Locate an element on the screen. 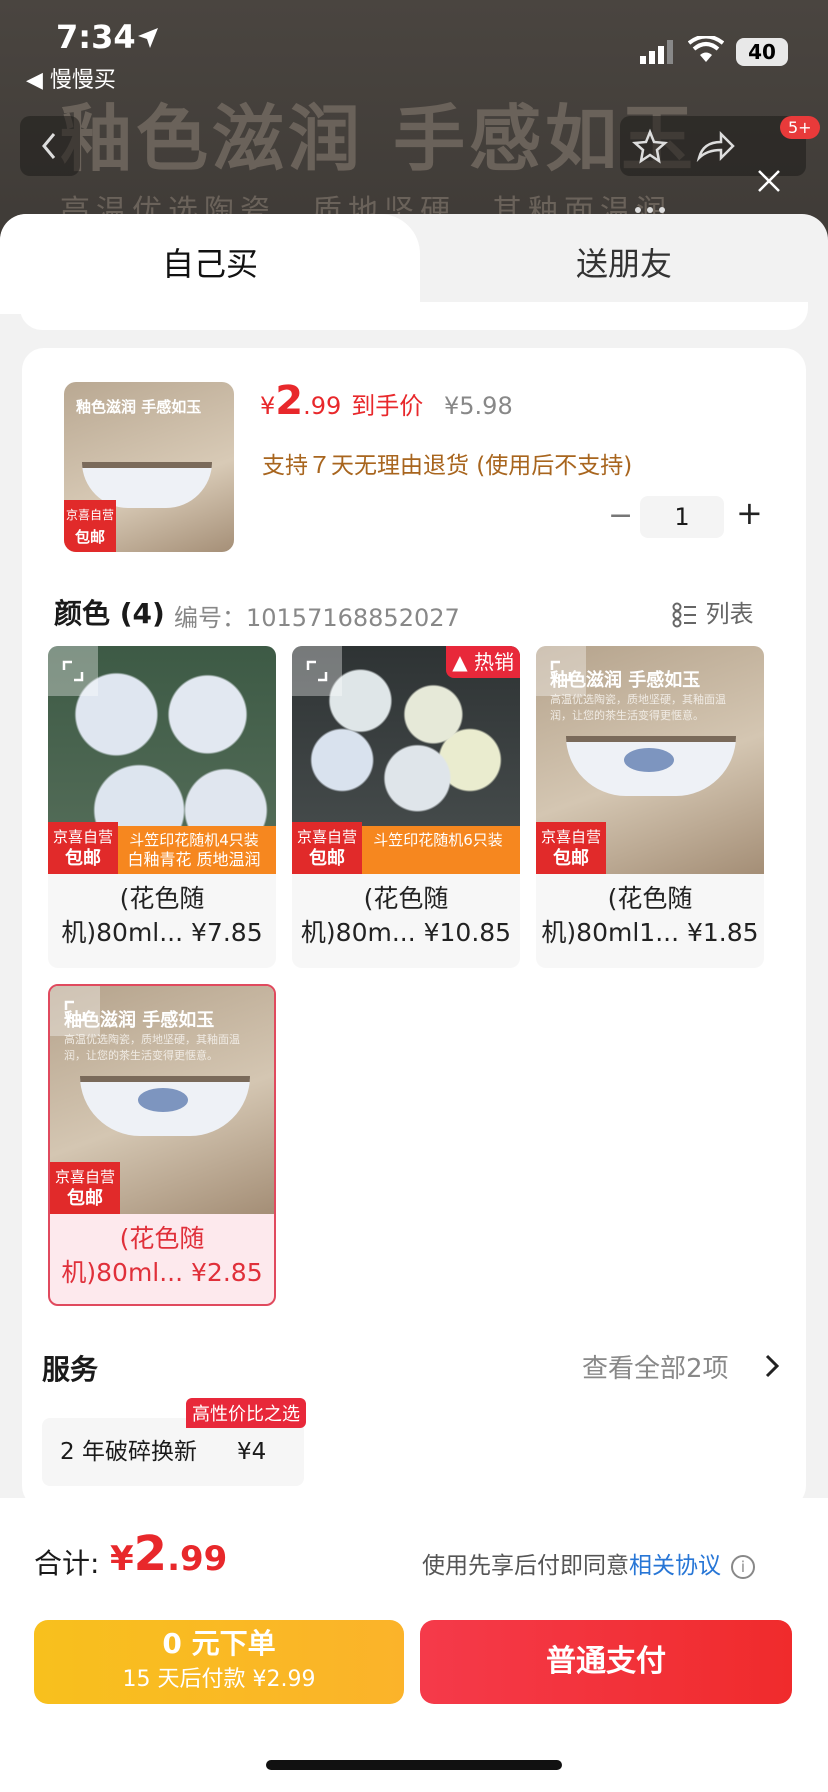 This screenshot has height=1792, width=828. location-arrow-icon is located at coordinates (148, 38).